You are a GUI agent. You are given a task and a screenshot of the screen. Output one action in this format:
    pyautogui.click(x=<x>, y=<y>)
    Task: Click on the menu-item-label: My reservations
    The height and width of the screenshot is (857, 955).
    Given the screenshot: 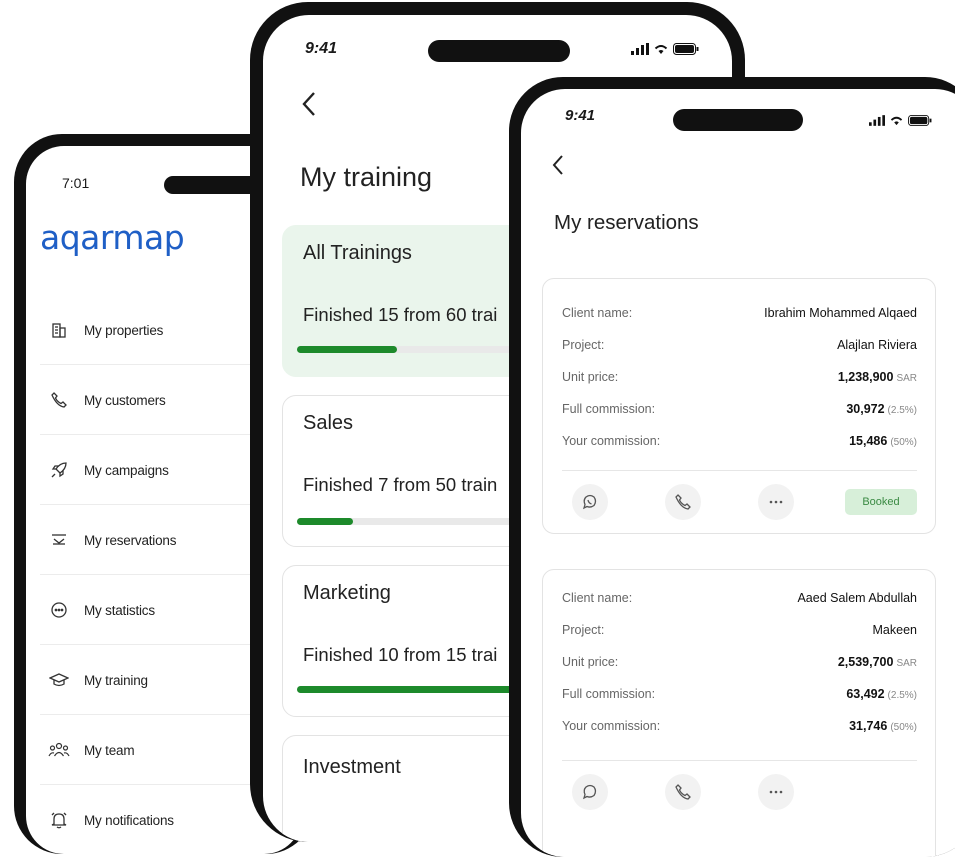 What is the action you would take?
    pyautogui.click(x=130, y=540)
    